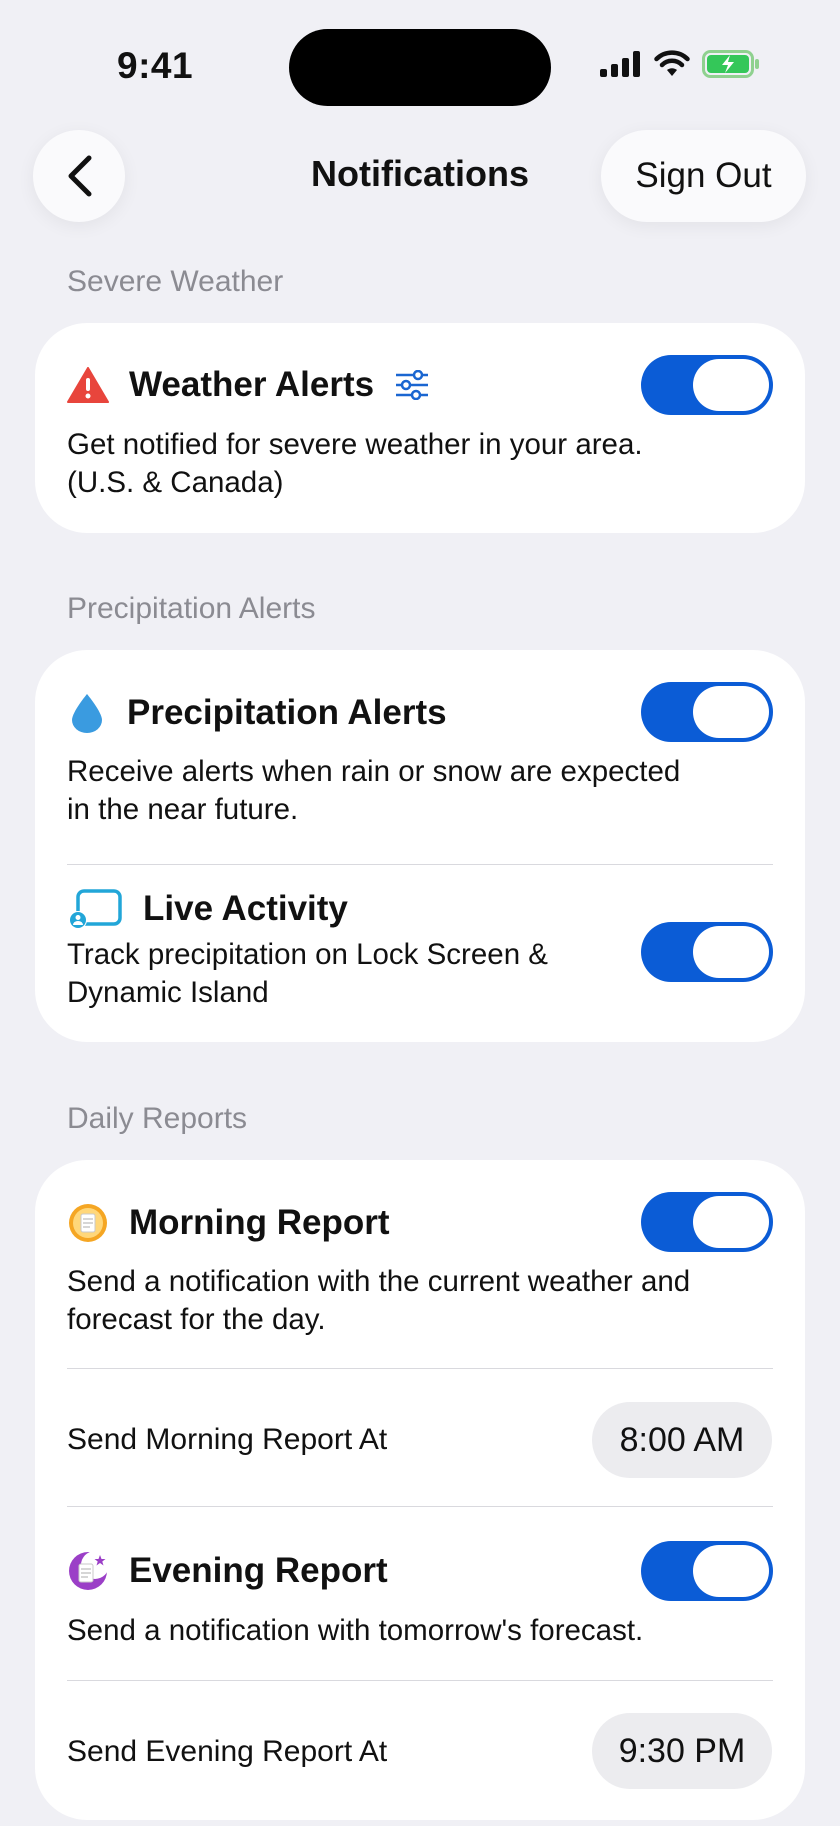 The height and width of the screenshot is (1826, 840). What do you see at coordinates (259, 1222) in the screenshot?
I see `morning-report-title: Morning Report` at bounding box center [259, 1222].